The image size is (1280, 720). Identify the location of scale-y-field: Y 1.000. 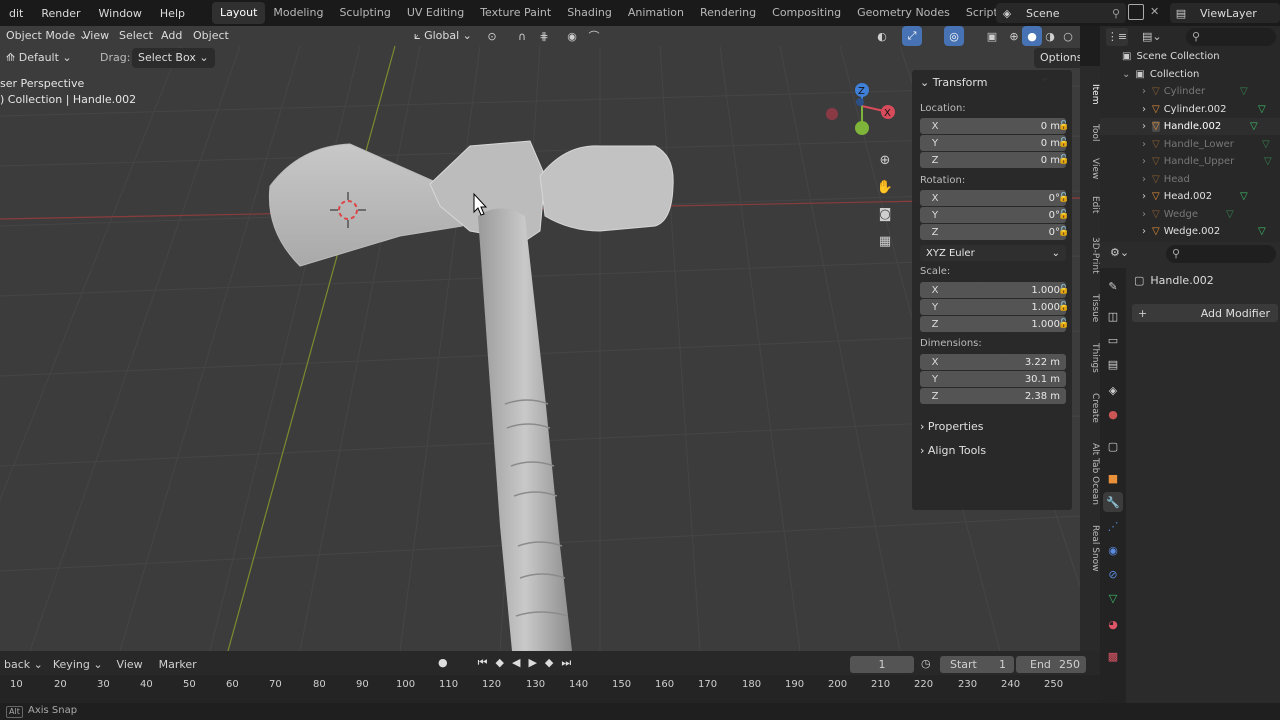
(993, 307).